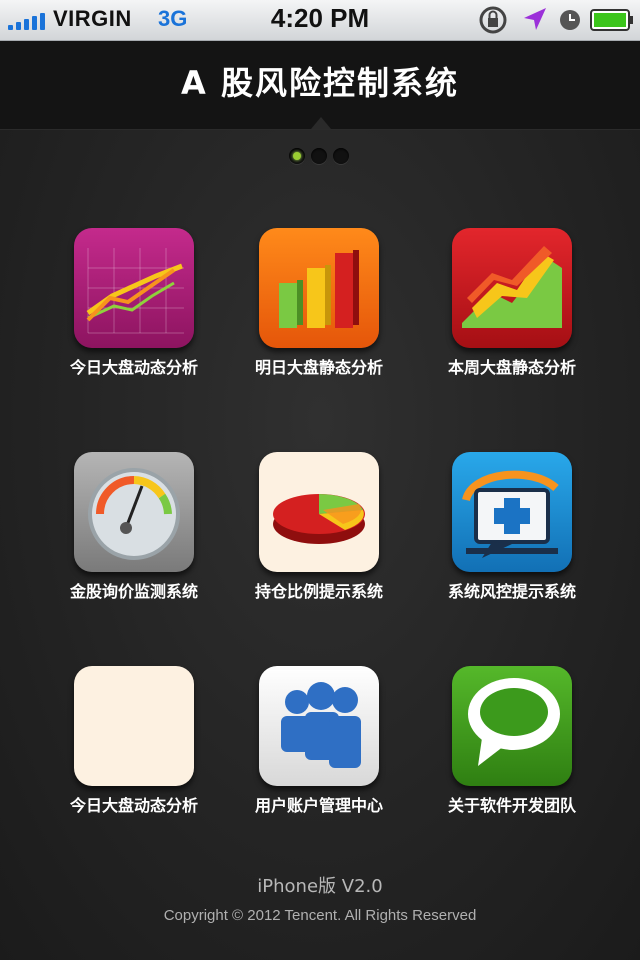 Image resolution: width=640 pixels, height=960 pixels. I want to click on header-pointer-icon, so click(321, 123).